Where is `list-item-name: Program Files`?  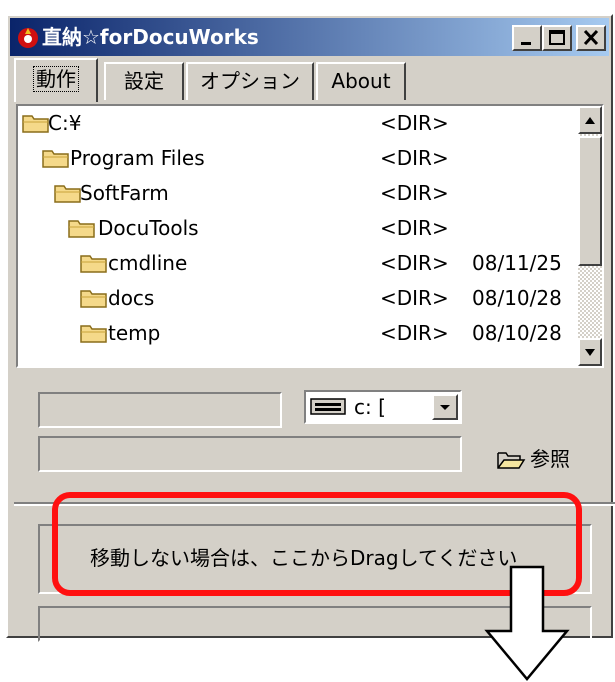
list-item-name: Program Files is located at coordinates (137, 158).